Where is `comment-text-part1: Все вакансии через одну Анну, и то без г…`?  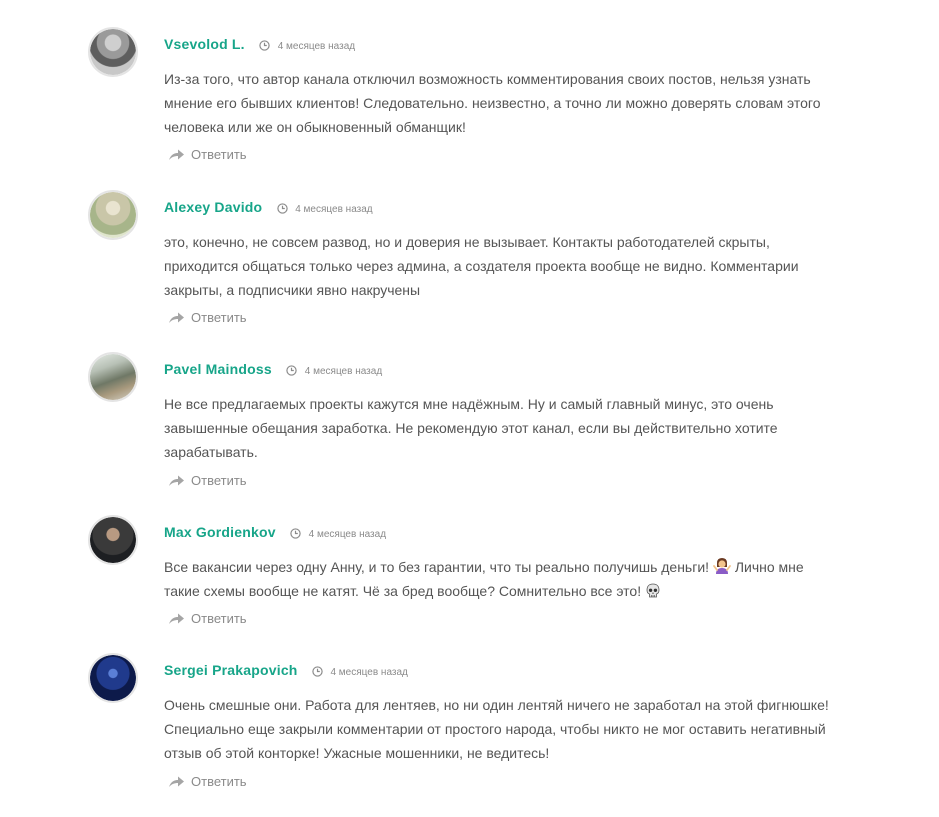 comment-text-part1: Все вакансии через одну Анну, и то без г… is located at coordinates (437, 567).